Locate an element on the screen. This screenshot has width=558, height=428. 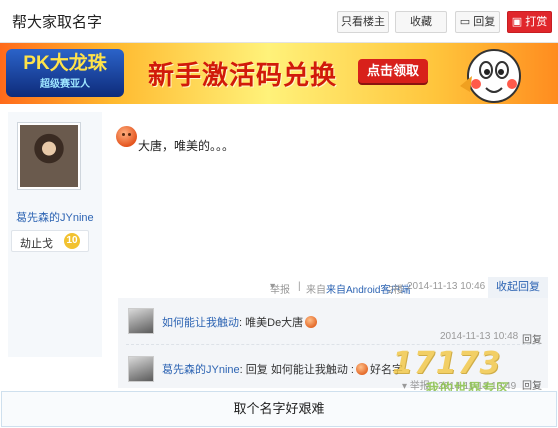
reply-username: 如何能让我触动 is located at coordinates (200, 323).